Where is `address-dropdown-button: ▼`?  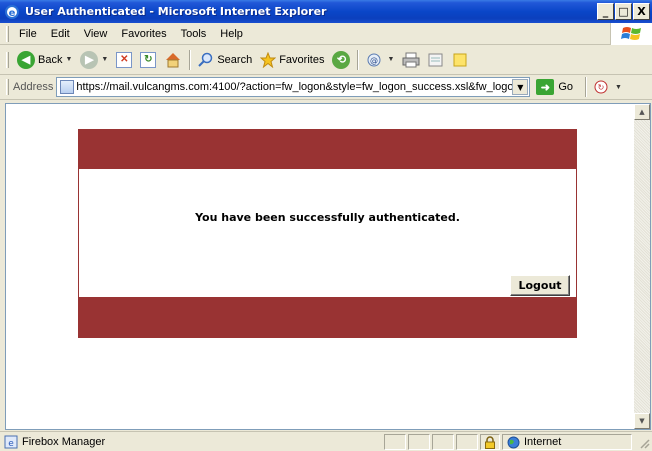
address-dropdown-button: ▼ is located at coordinates (520, 87).